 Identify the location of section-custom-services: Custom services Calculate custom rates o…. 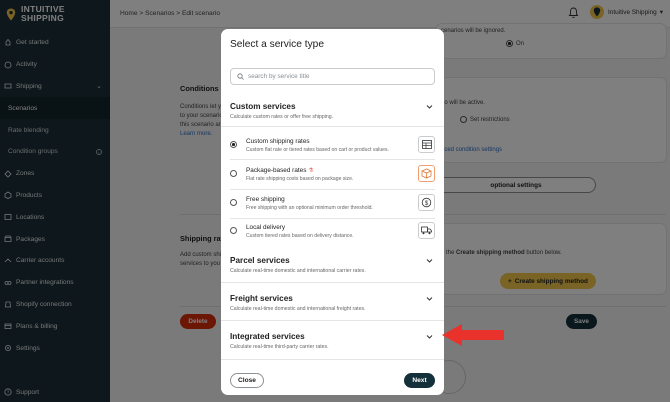
(332, 111).